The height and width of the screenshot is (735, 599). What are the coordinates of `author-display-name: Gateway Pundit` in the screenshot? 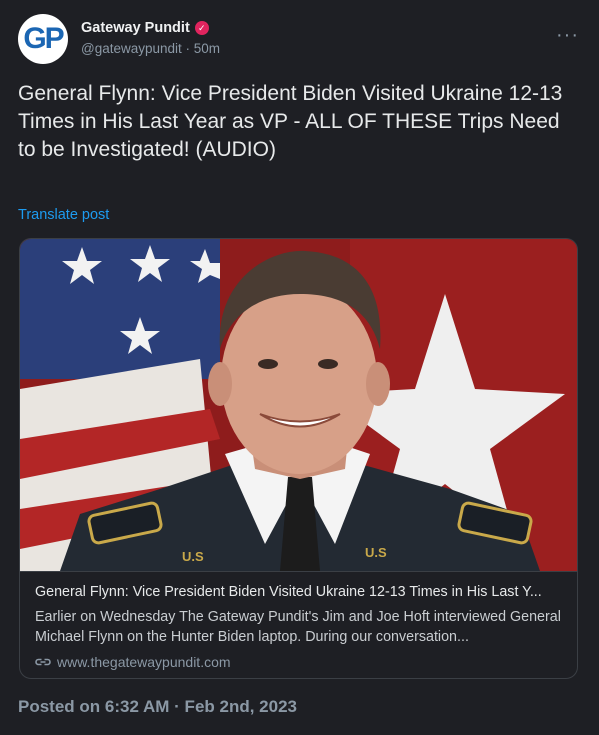 It's located at (135, 28).